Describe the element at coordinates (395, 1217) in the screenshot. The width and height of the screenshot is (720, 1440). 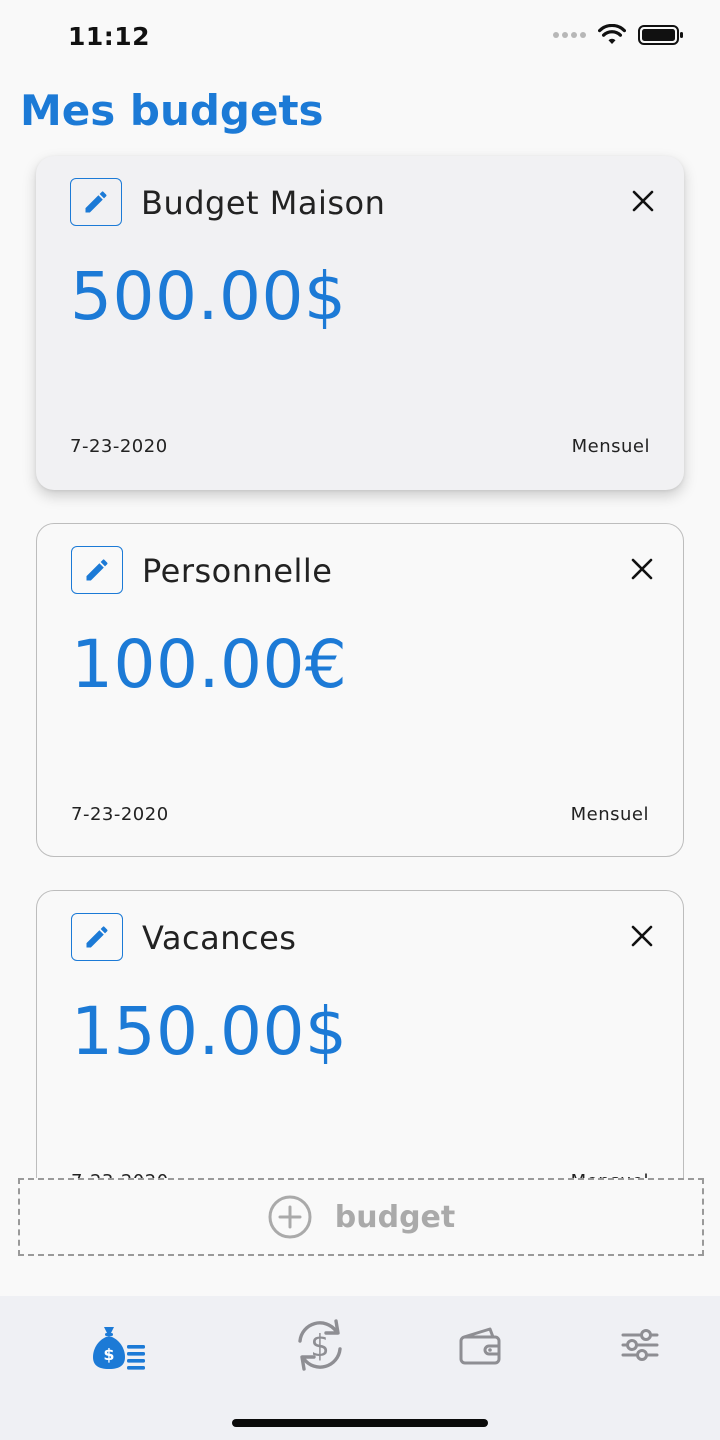
I see `add-budget-label: budget` at that location.